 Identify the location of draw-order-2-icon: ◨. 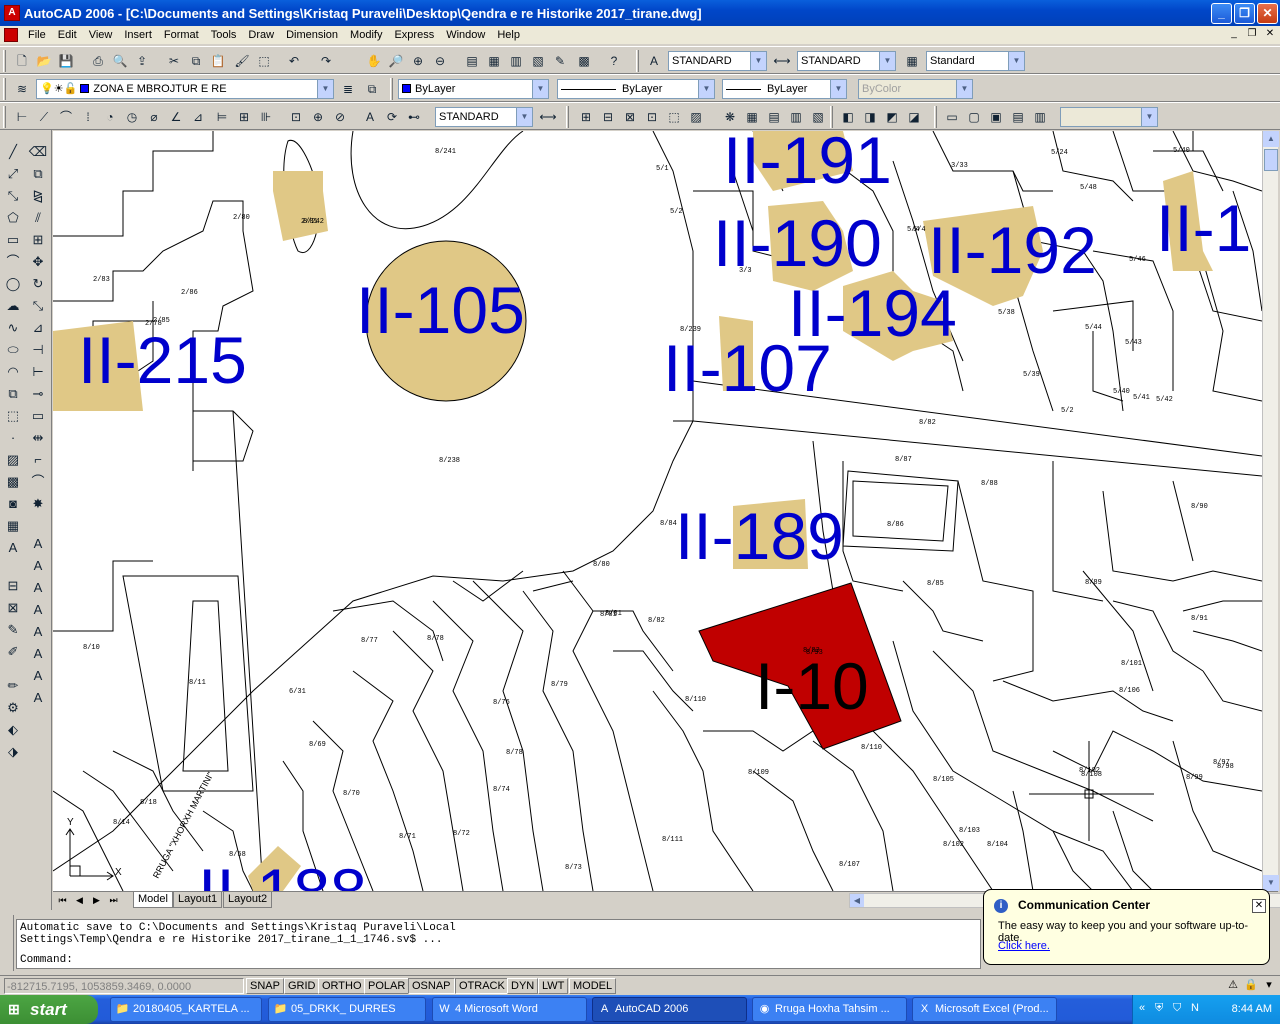
(870, 117).